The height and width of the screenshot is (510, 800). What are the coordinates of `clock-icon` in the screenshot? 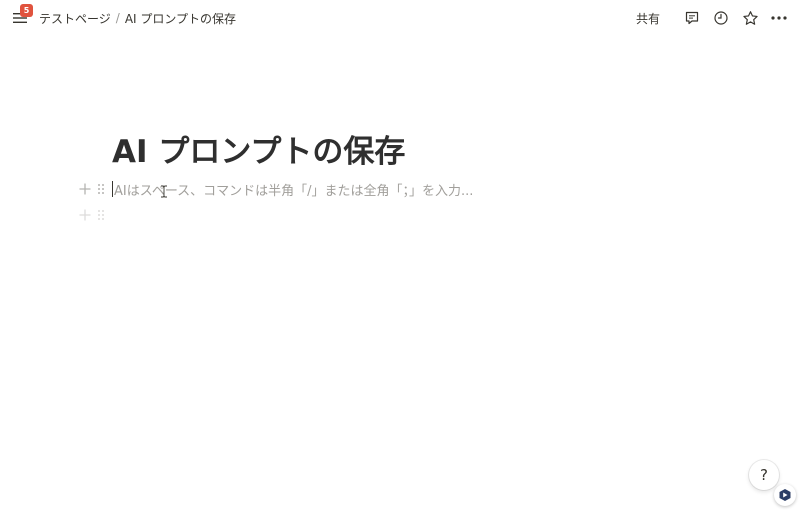 It's located at (721, 18).